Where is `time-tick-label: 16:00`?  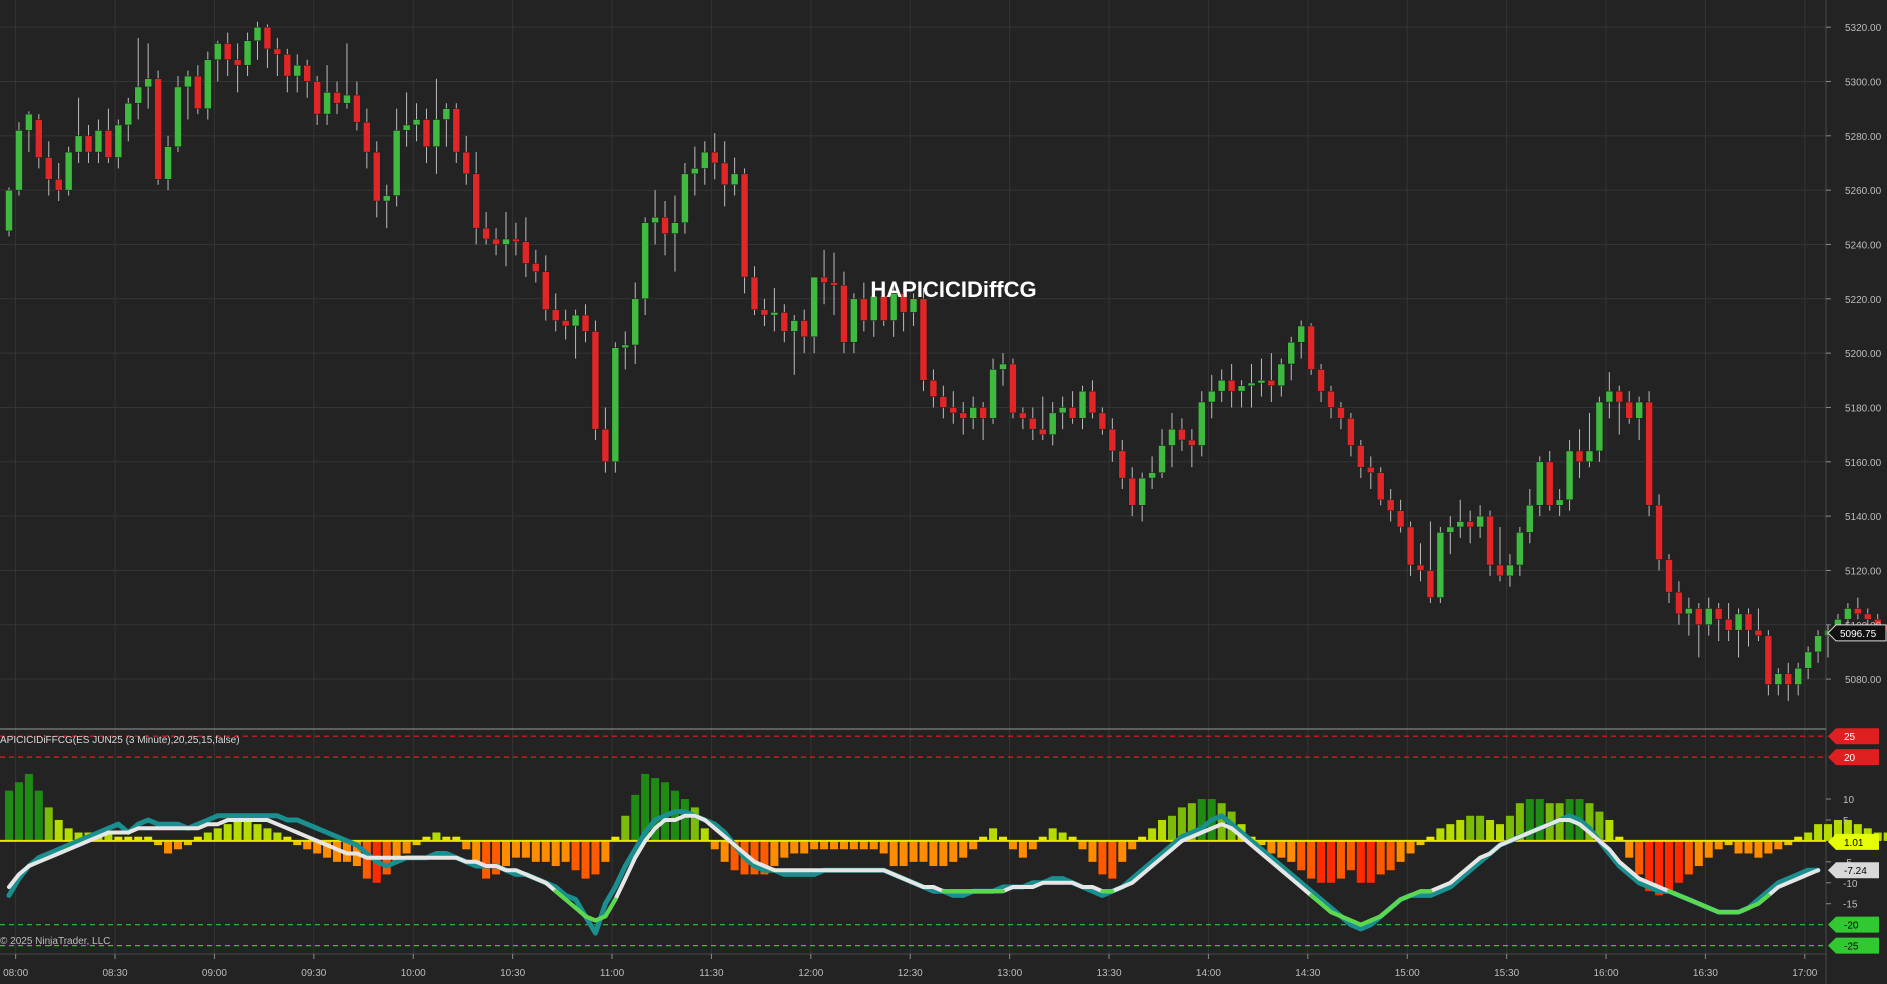
time-tick-label: 16:00 is located at coordinates (1606, 973).